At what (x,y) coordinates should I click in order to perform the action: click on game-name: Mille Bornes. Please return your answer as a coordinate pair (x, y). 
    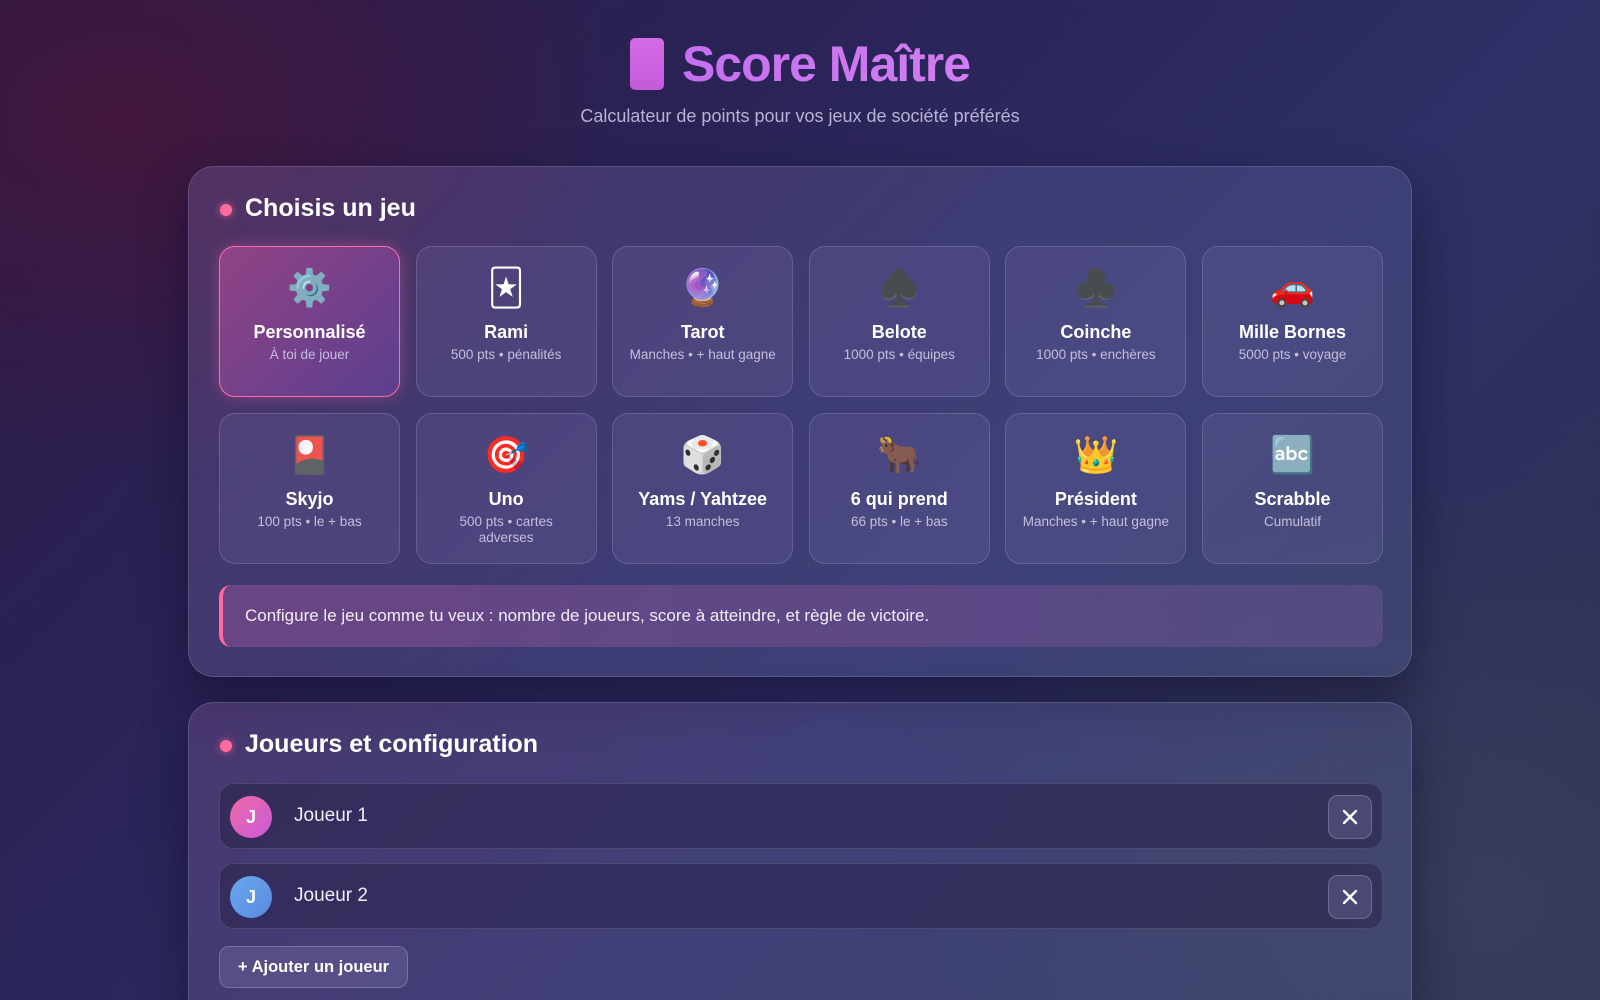
    Looking at the image, I should click on (1292, 332).